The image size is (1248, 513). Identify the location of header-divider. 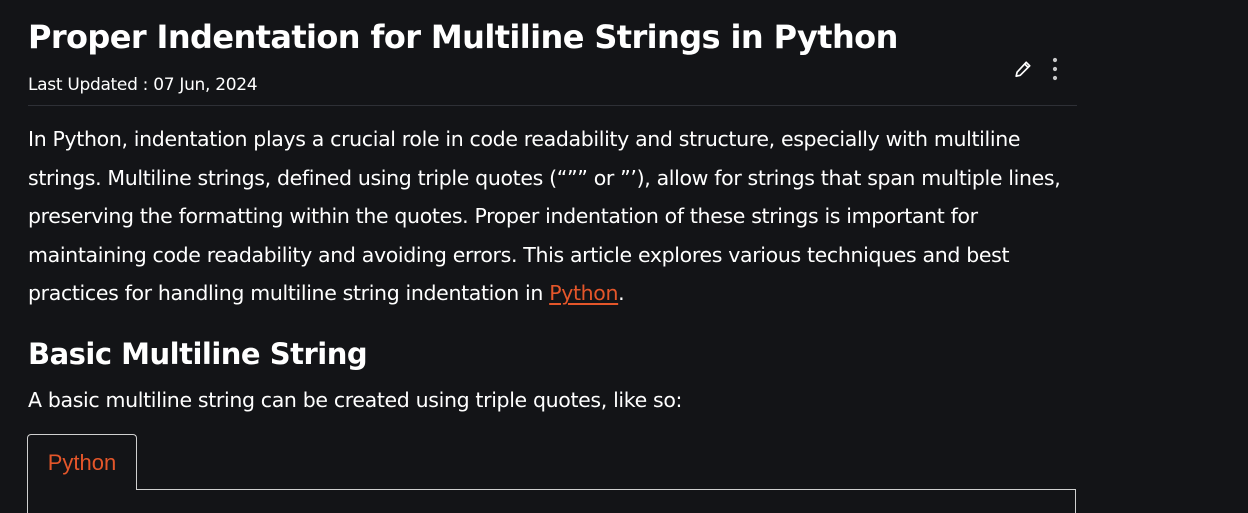
(552, 105).